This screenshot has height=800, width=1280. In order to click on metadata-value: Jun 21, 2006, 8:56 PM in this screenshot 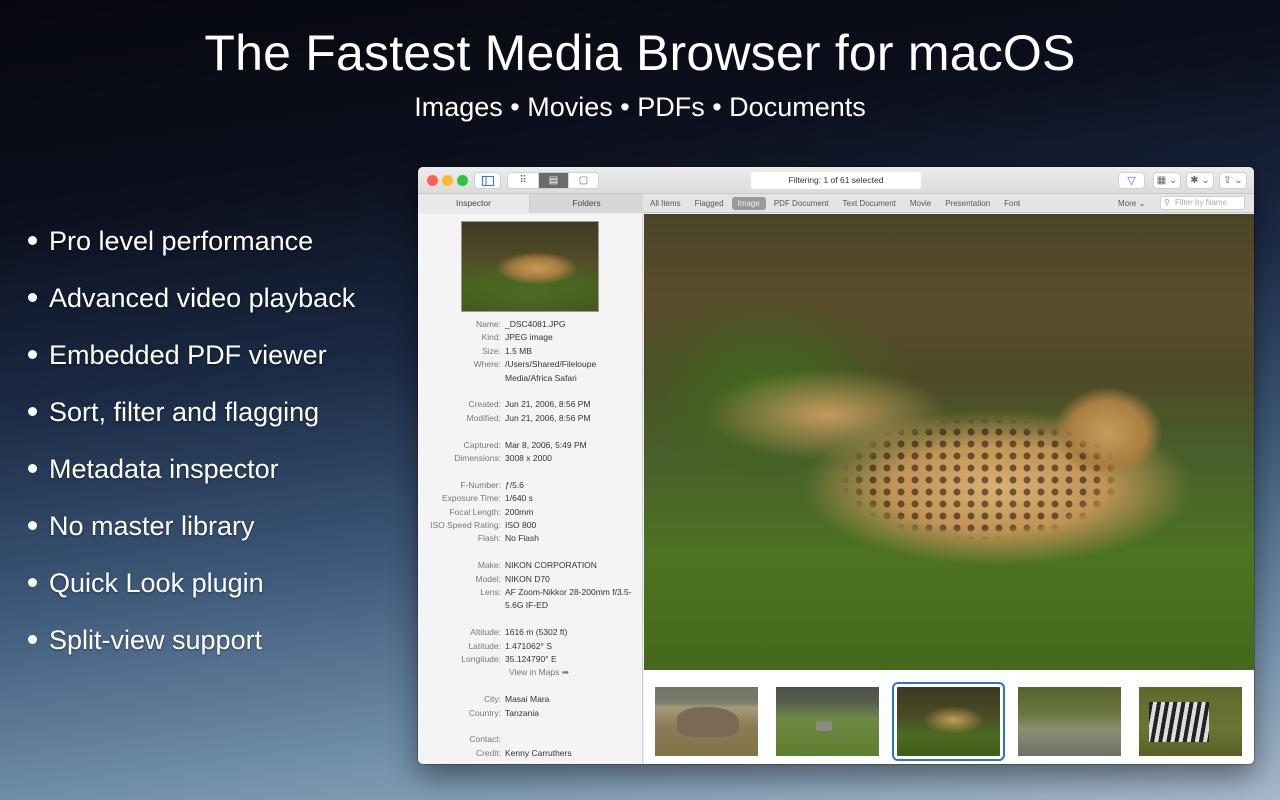, I will do `click(548, 404)`.